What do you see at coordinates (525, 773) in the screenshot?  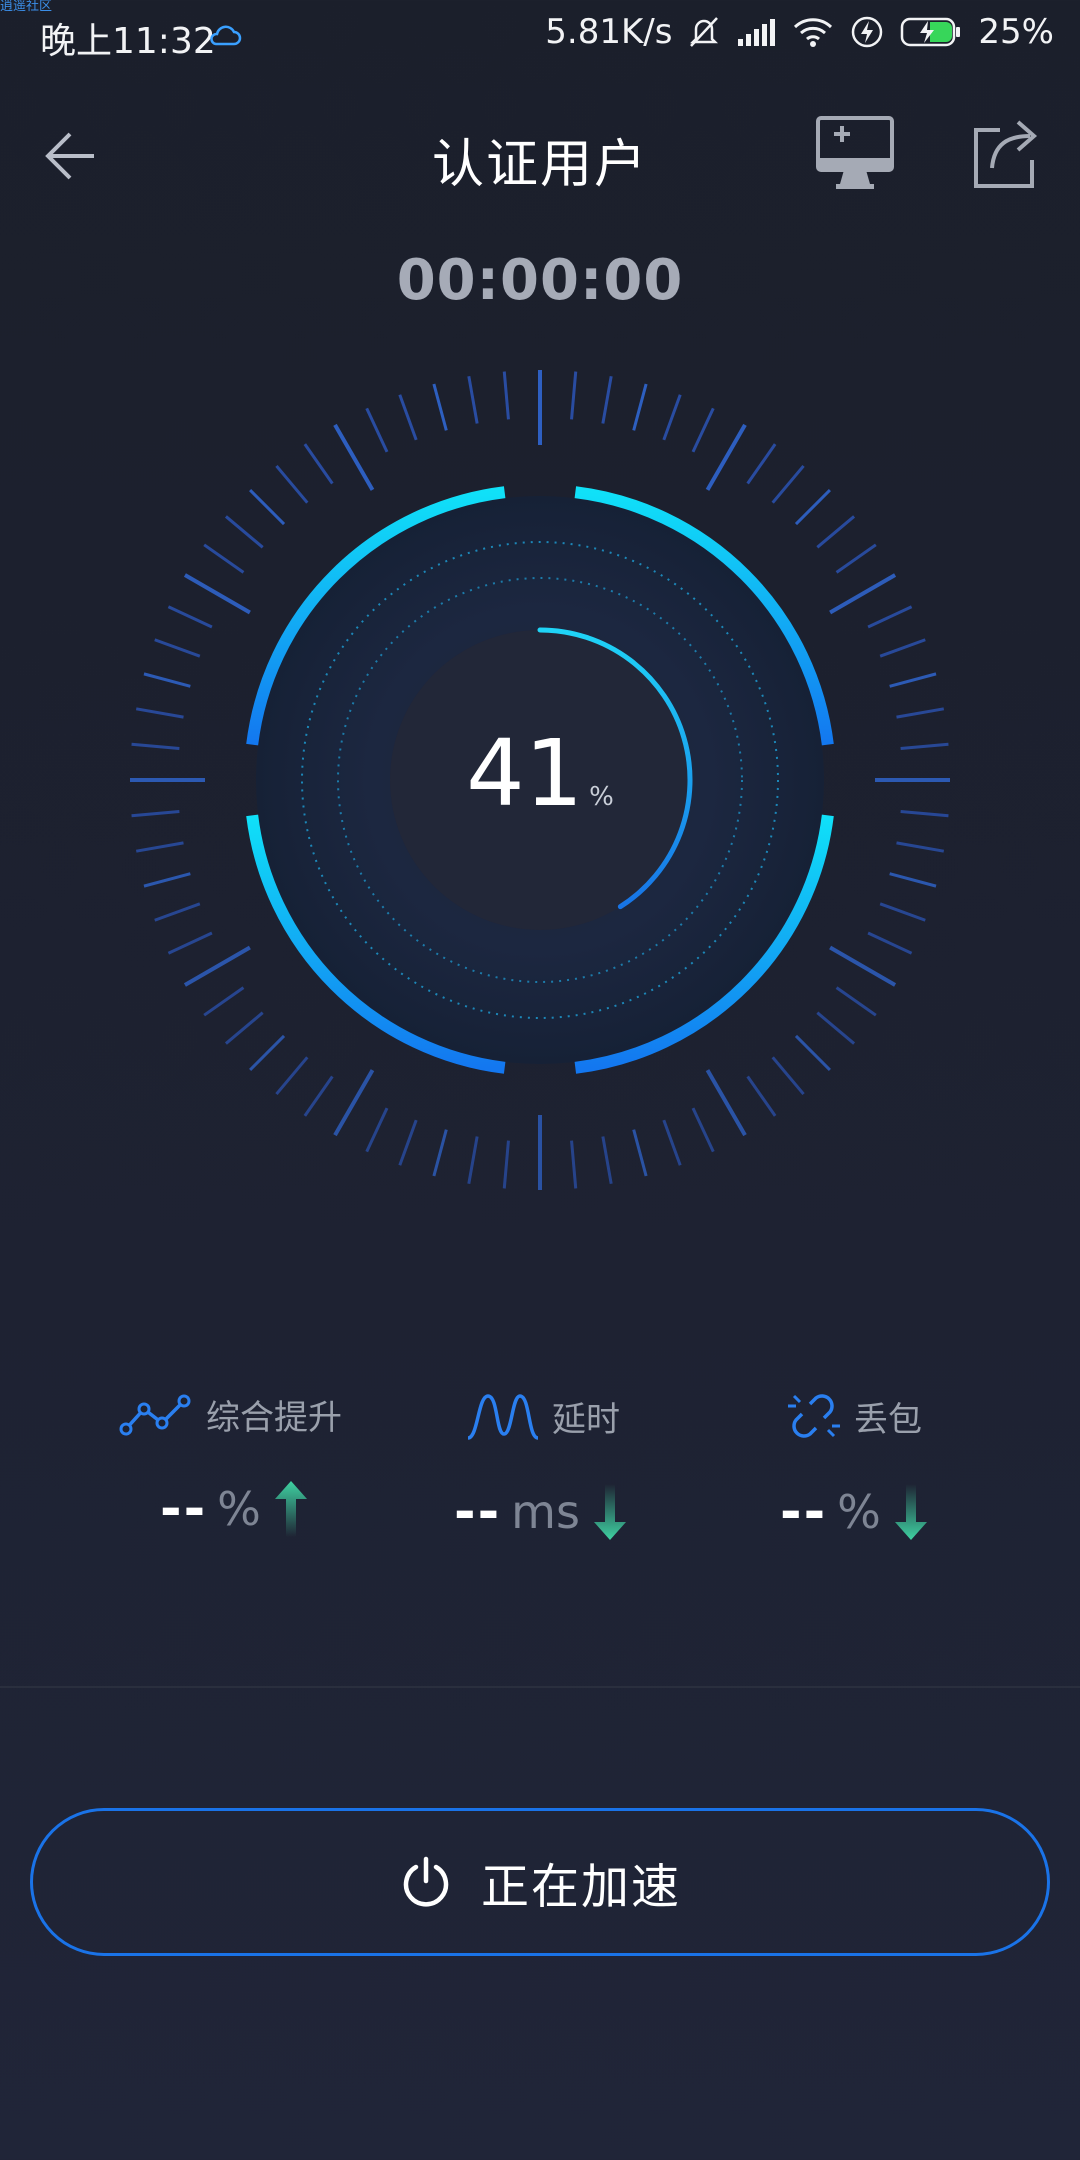 I see `progress-value: 41` at bounding box center [525, 773].